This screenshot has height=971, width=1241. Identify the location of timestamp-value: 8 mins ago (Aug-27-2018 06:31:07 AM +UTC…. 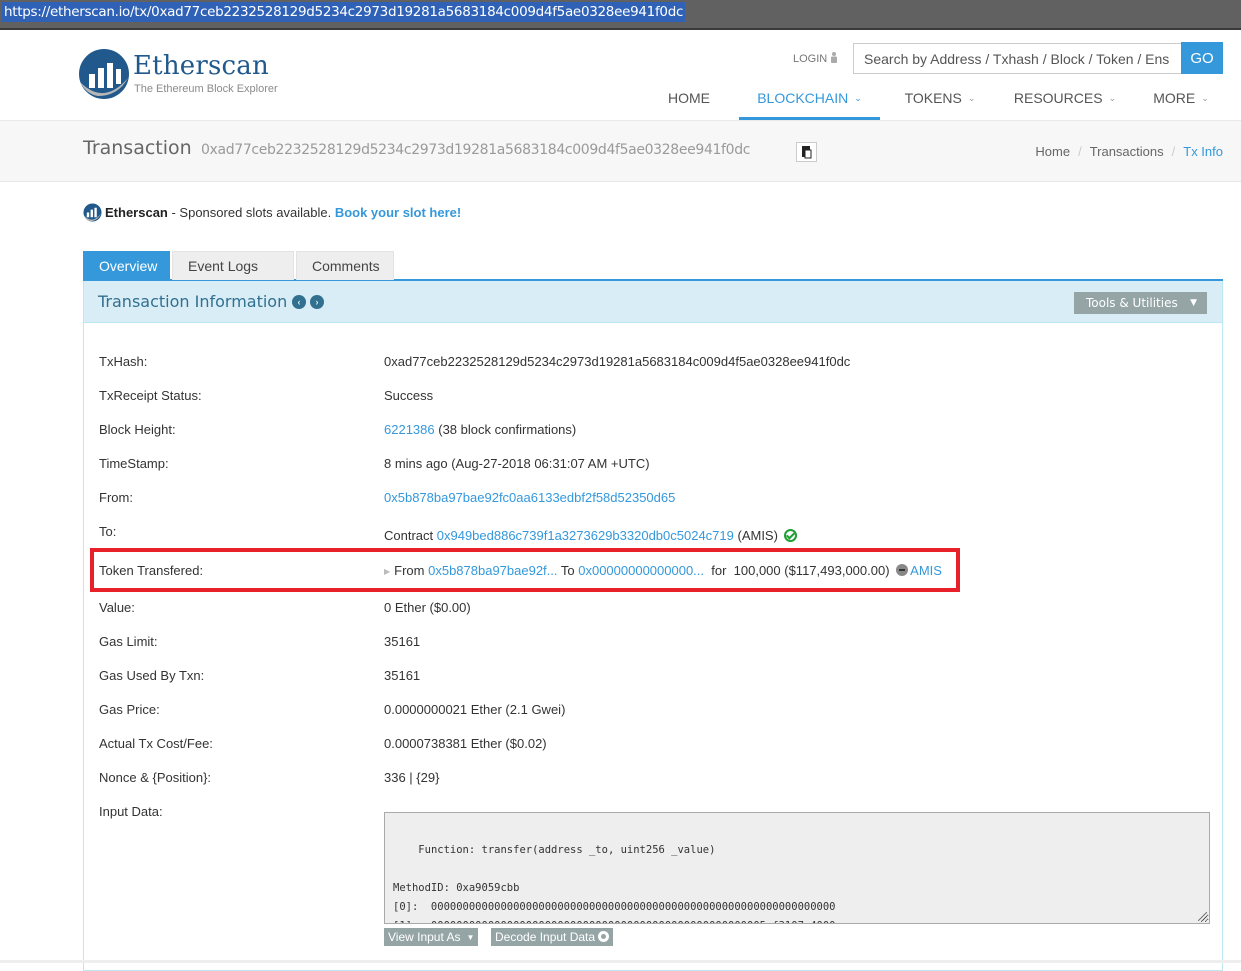
(517, 463).